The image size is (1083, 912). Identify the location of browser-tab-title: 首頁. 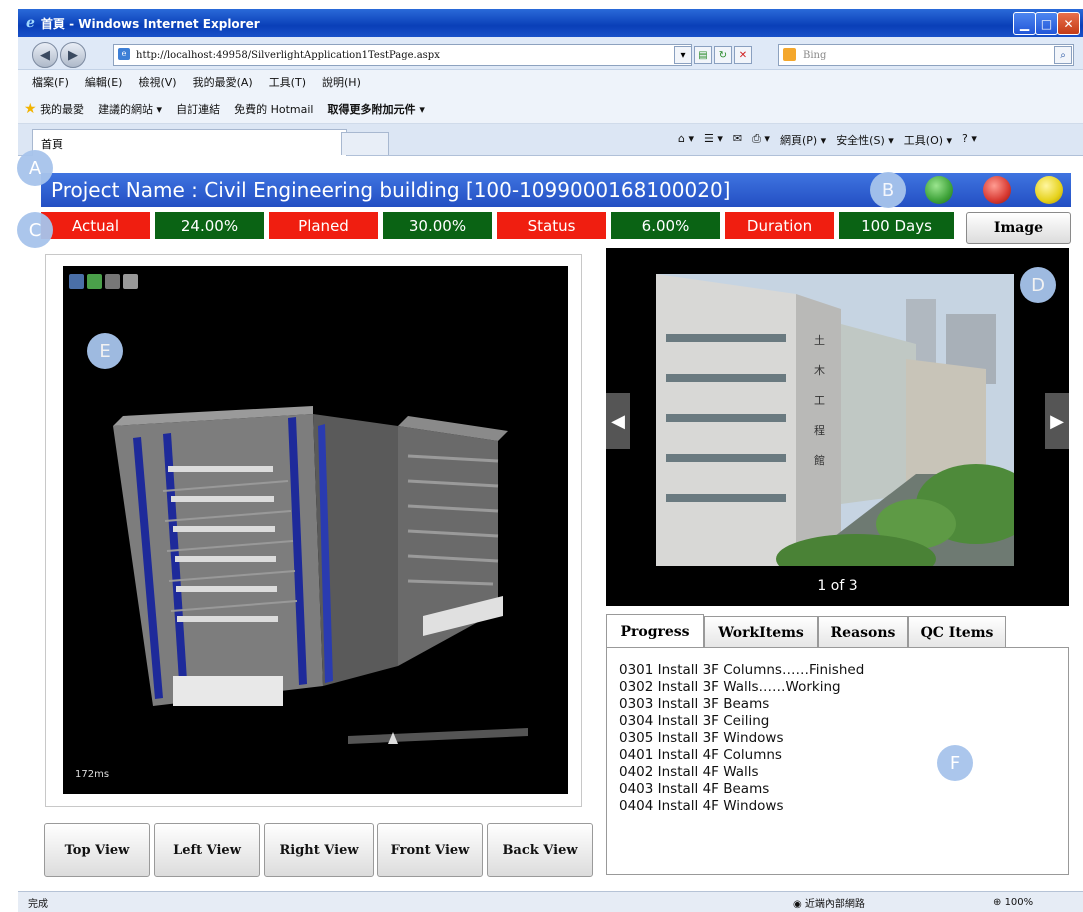
(52, 144).